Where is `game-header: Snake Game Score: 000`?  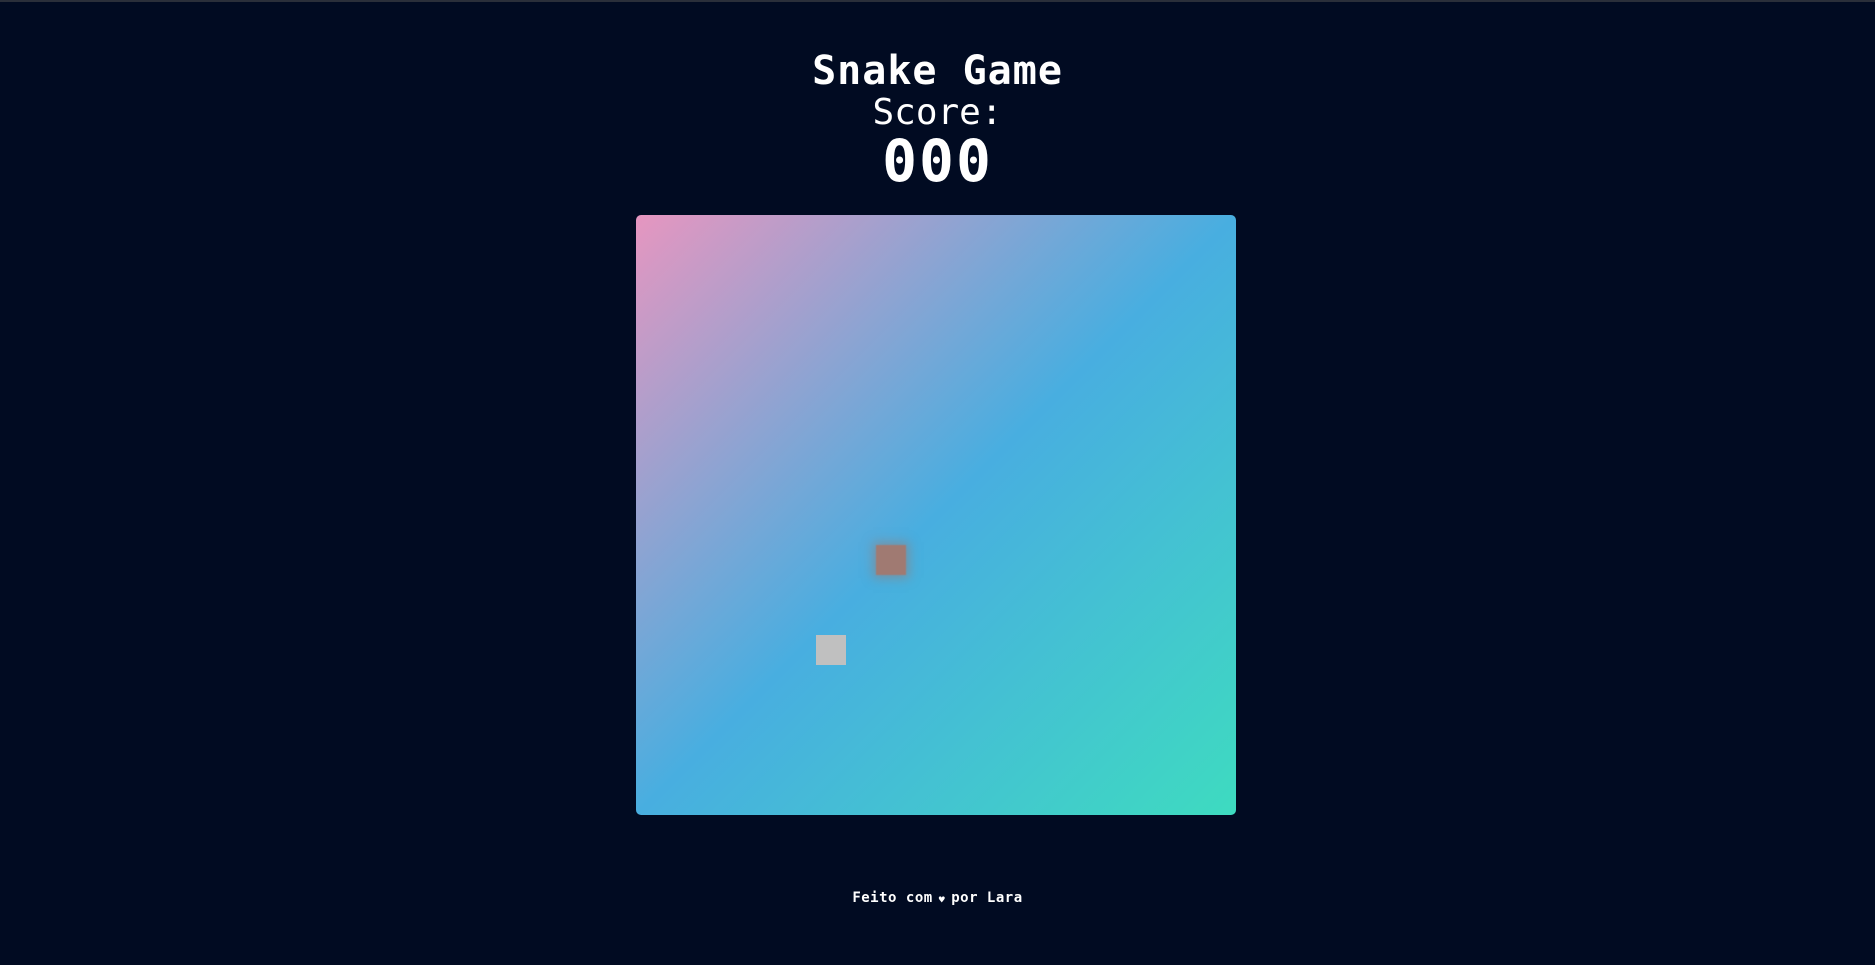 game-header: Snake Game Score: 000 is located at coordinates (937, 119).